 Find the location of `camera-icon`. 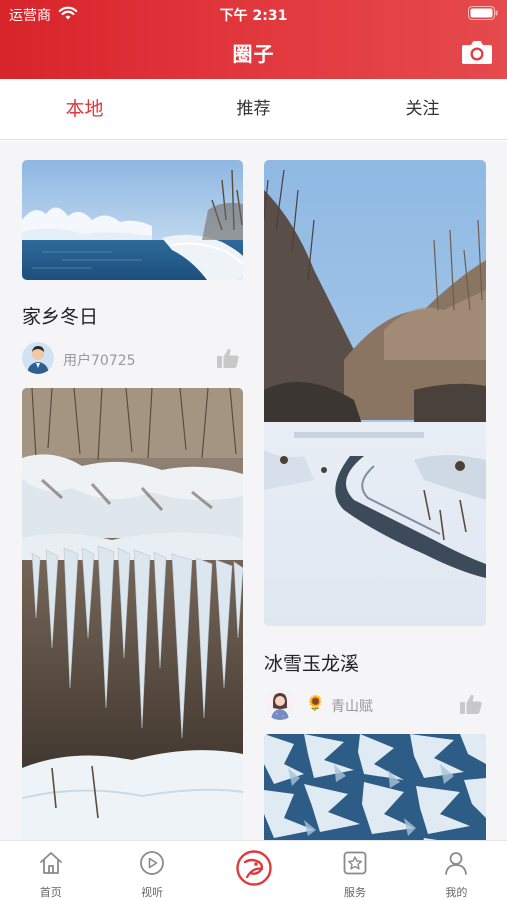

camera-icon is located at coordinates (477, 52).